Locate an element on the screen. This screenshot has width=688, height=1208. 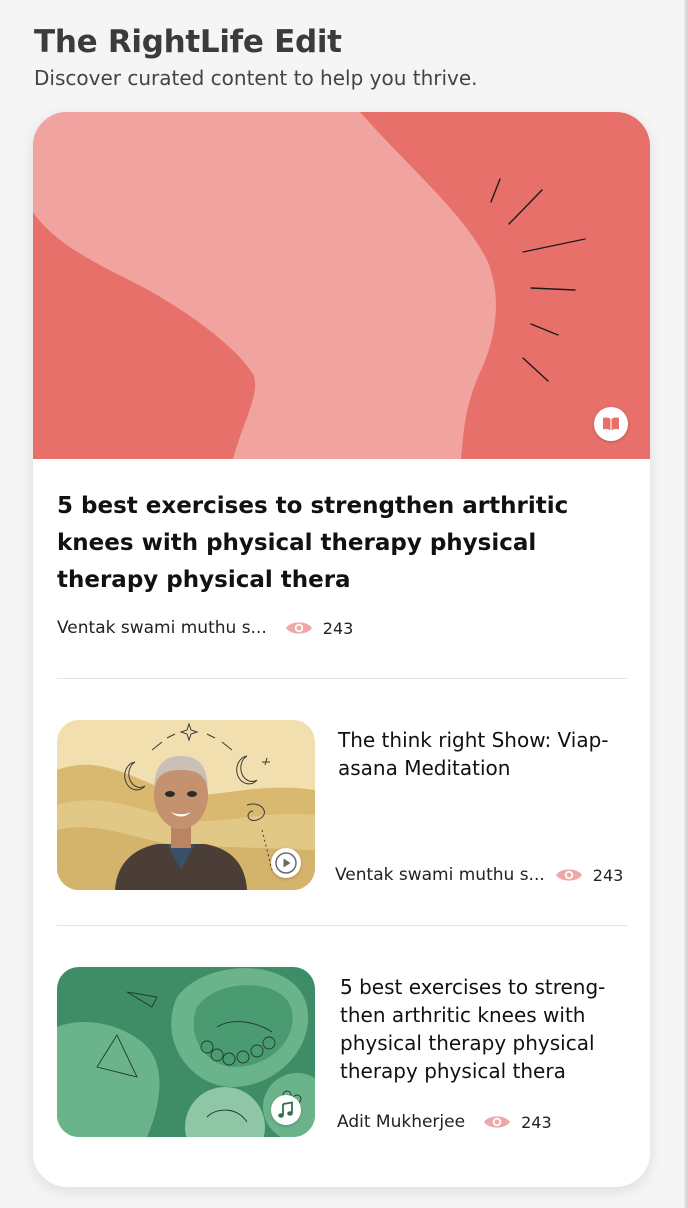
audio-type-badge is located at coordinates (286, 1110).